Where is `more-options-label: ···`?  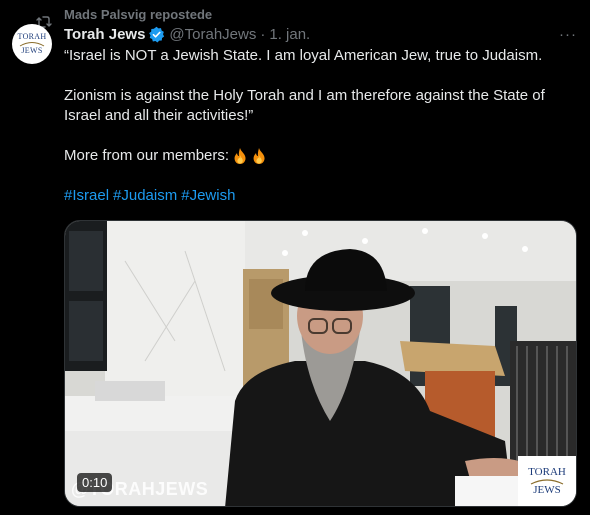
more-options-label: ··· is located at coordinates (568, 34).